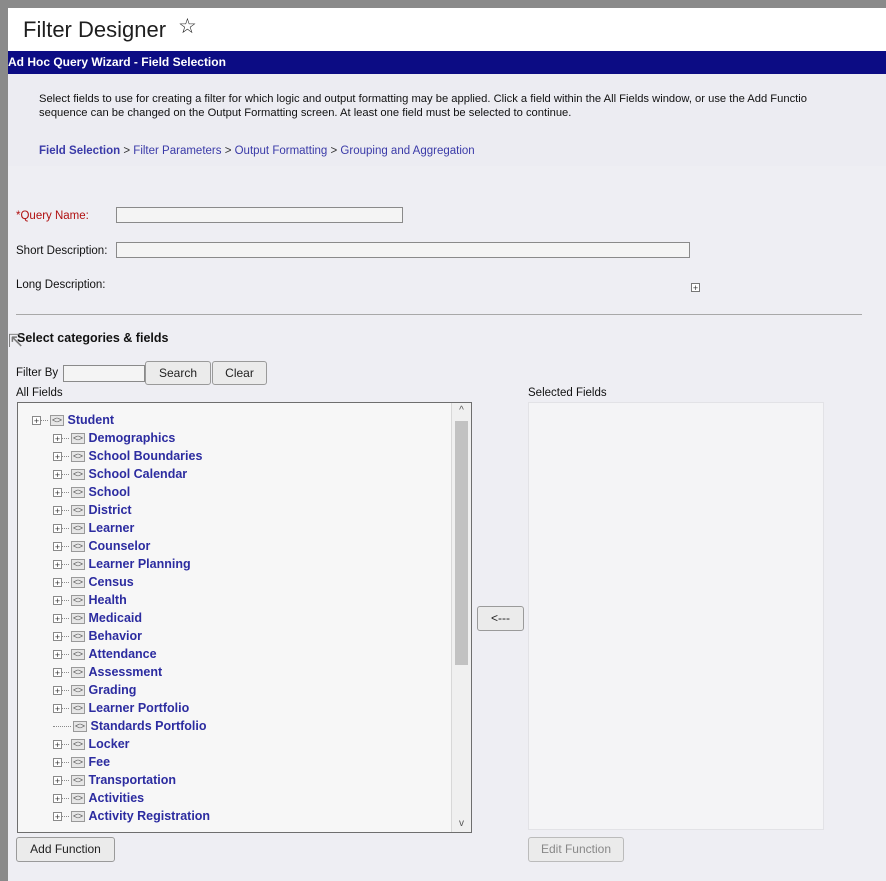 The width and height of the screenshot is (886, 881). I want to click on tree-item: + <> School Calendar, so click(120, 475).